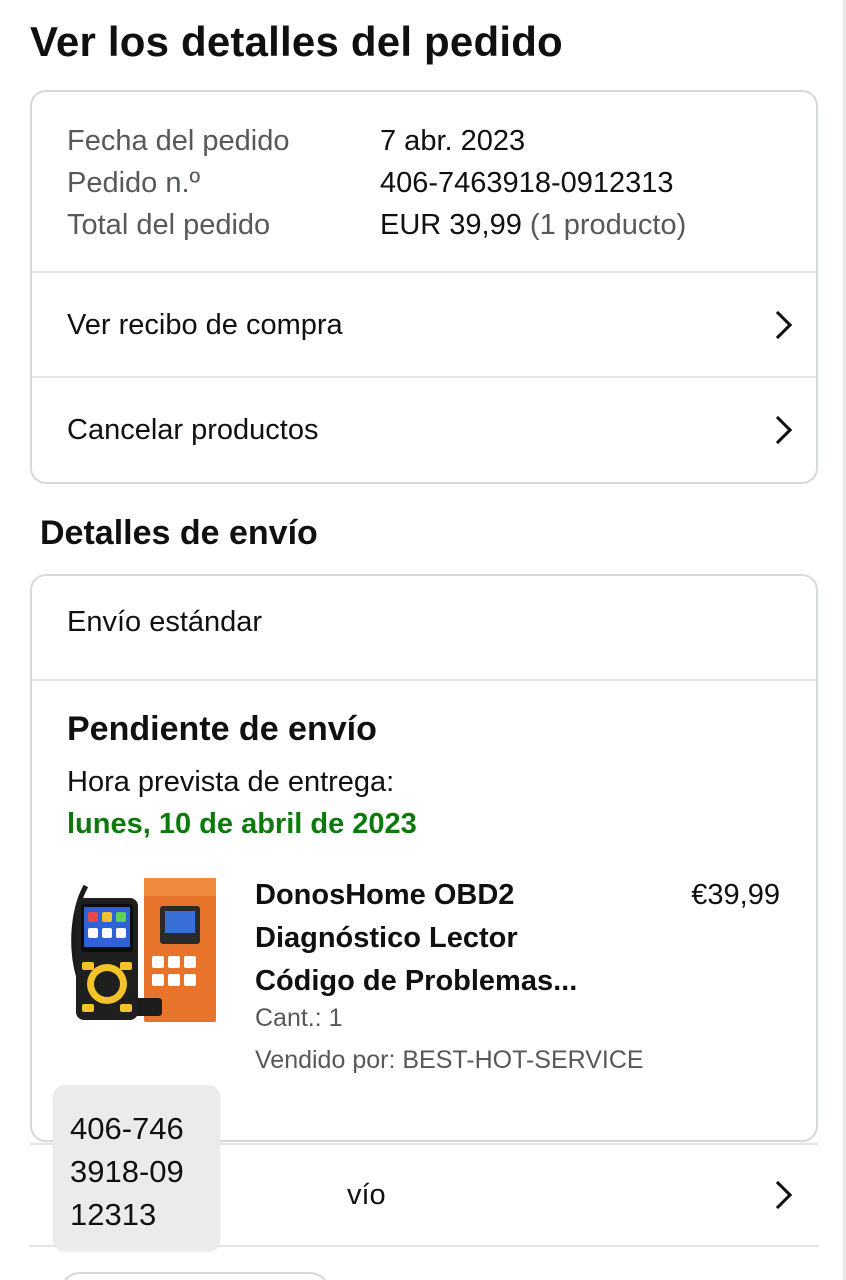 The width and height of the screenshot is (846, 1280). I want to click on order-date-value: 7 abr. 2023, so click(453, 141).